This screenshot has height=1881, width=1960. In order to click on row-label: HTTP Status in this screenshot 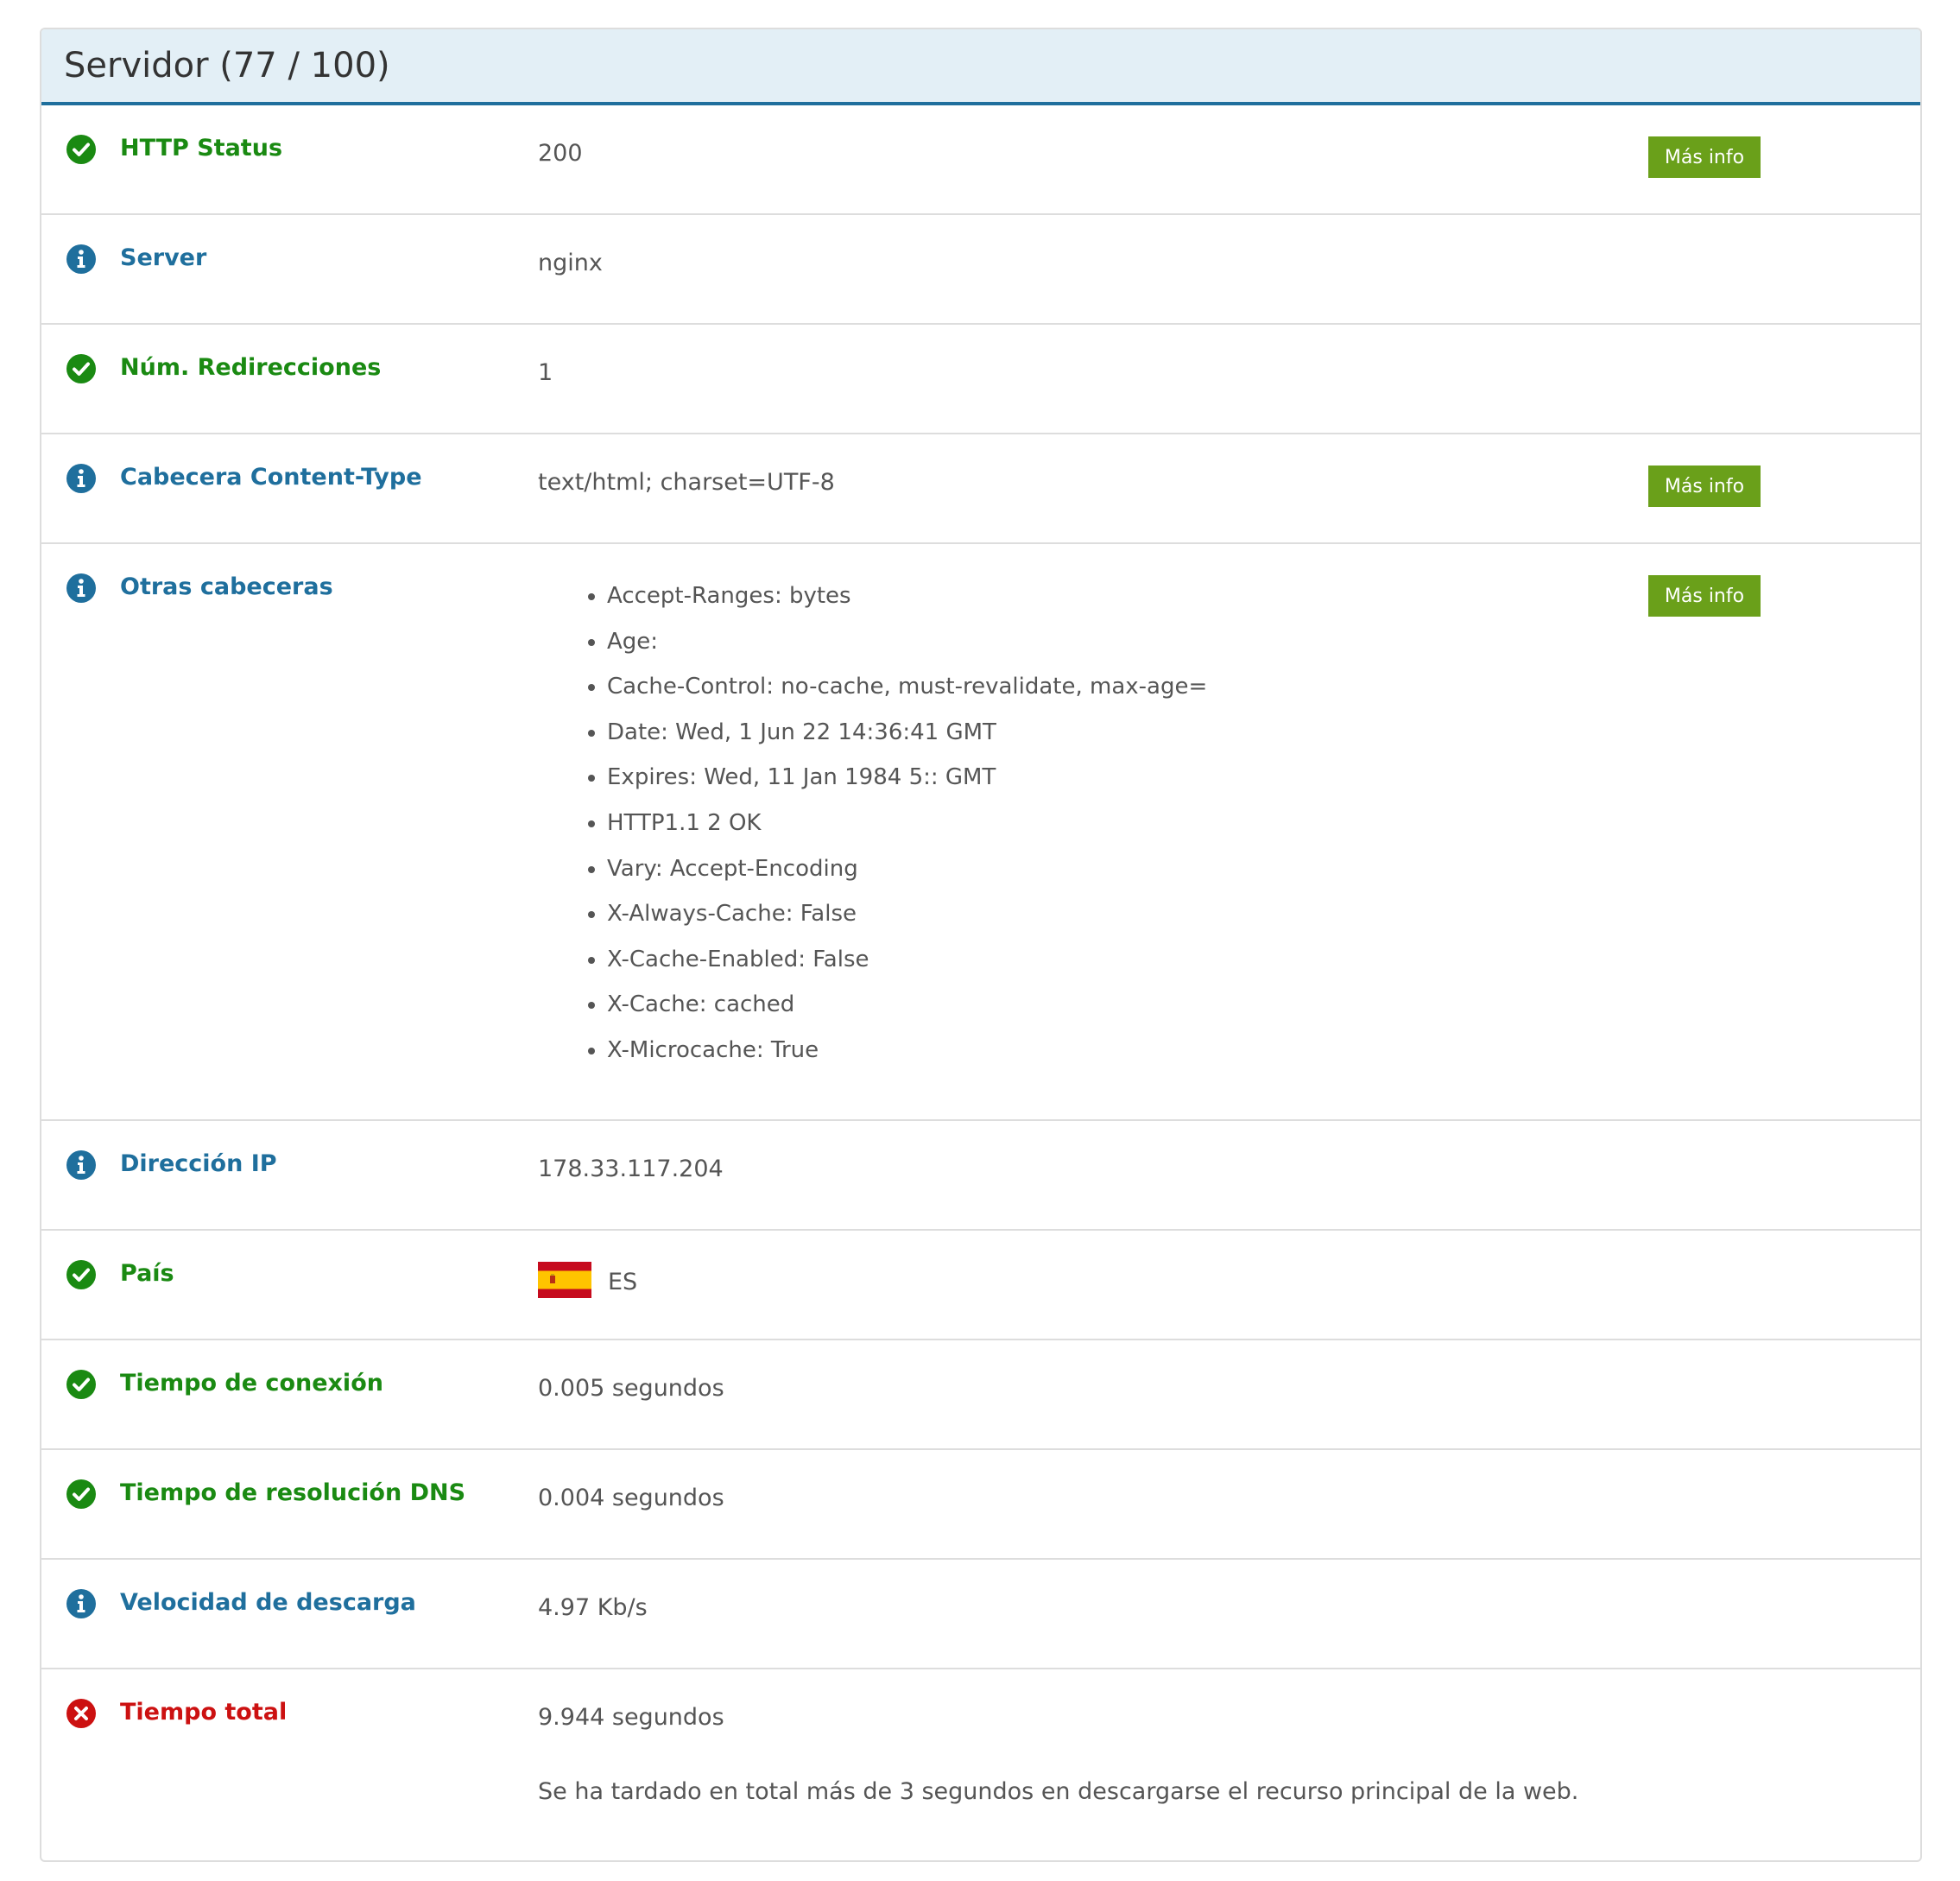, I will do `click(201, 148)`.